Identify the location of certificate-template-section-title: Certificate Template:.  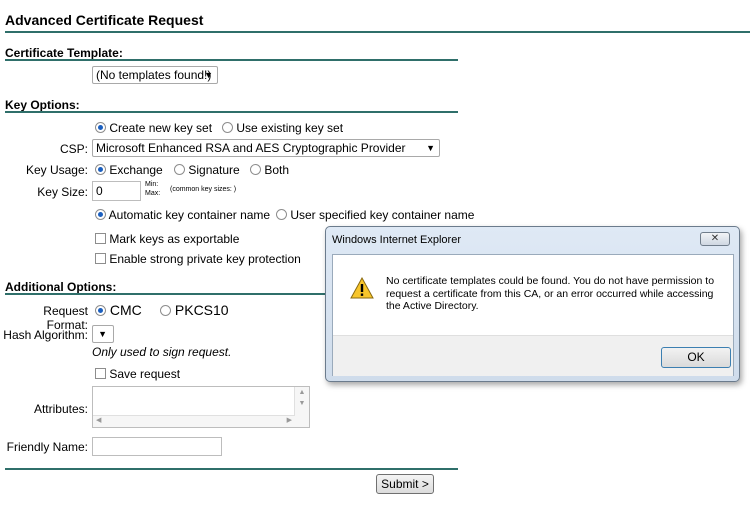
(64, 53).